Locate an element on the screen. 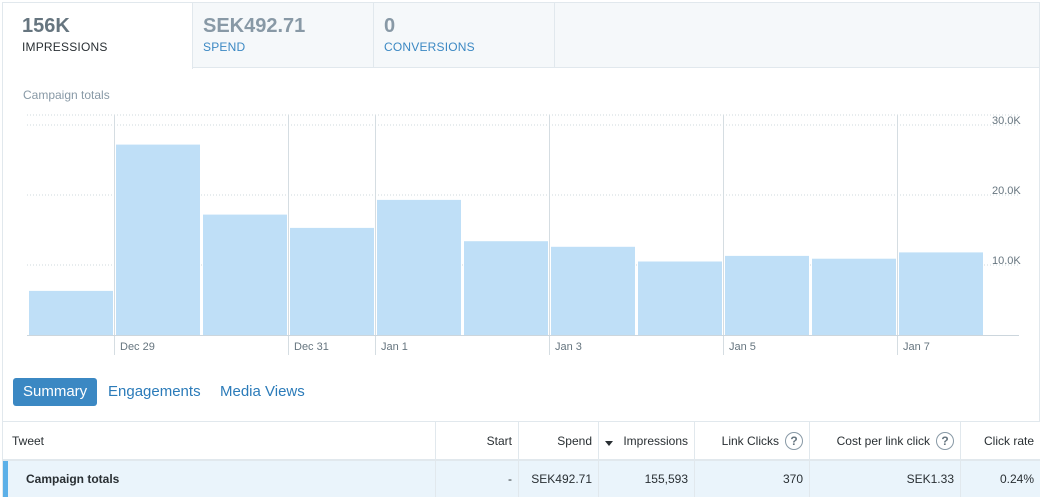  x-tick-label: Dec 29 is located at coordinates (137, 347).